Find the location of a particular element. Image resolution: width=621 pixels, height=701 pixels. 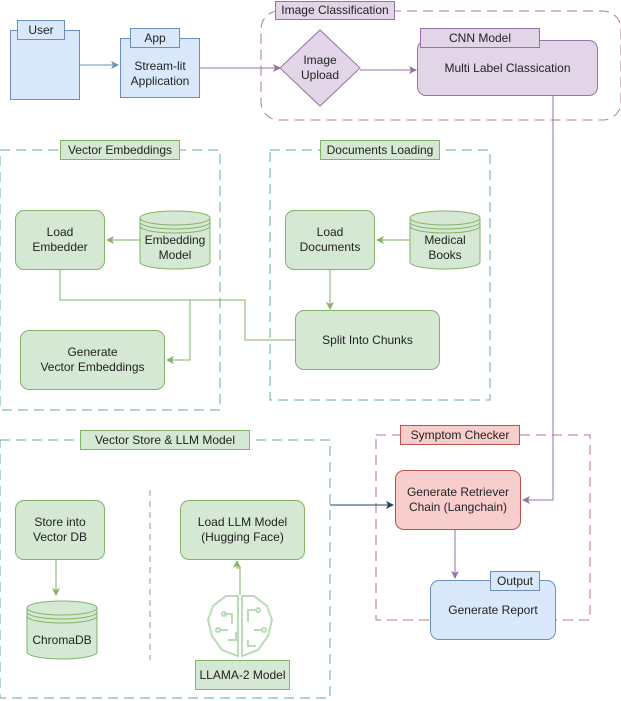

edge-llama-to-loadllm is located at coordinates (237, 577).